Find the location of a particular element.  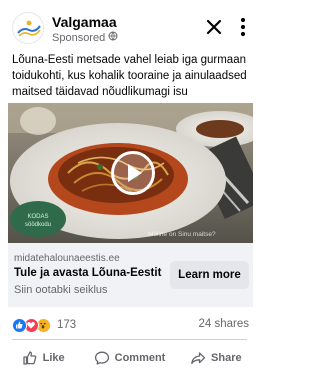

share-icon is located at coordinates (198, 358).